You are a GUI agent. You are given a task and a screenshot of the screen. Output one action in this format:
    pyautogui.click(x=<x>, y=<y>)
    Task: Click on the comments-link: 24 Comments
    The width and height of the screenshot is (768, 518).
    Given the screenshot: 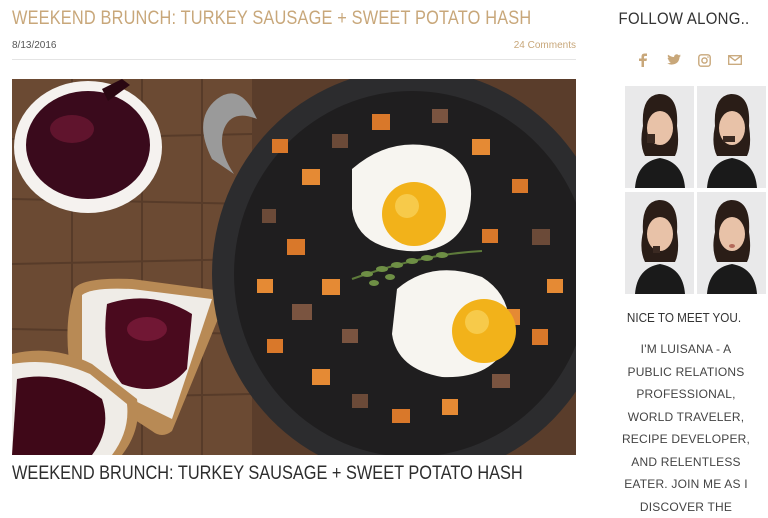 What is the action you would take?
    pyautogui.click(x=545, y=45)
    